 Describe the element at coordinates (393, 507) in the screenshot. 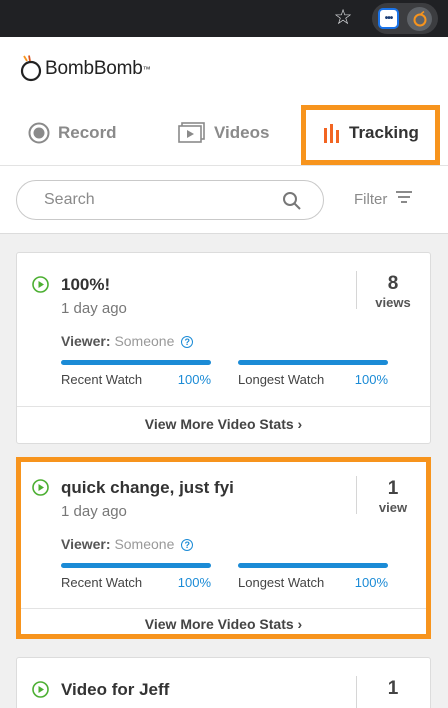

I see `view-count-unit: view` at that location.